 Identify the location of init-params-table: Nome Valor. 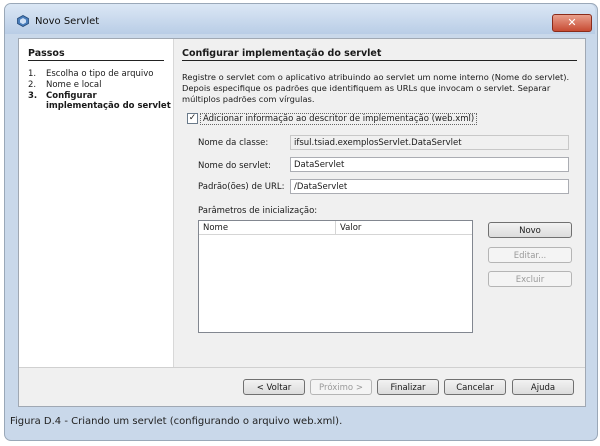
(335, 276).